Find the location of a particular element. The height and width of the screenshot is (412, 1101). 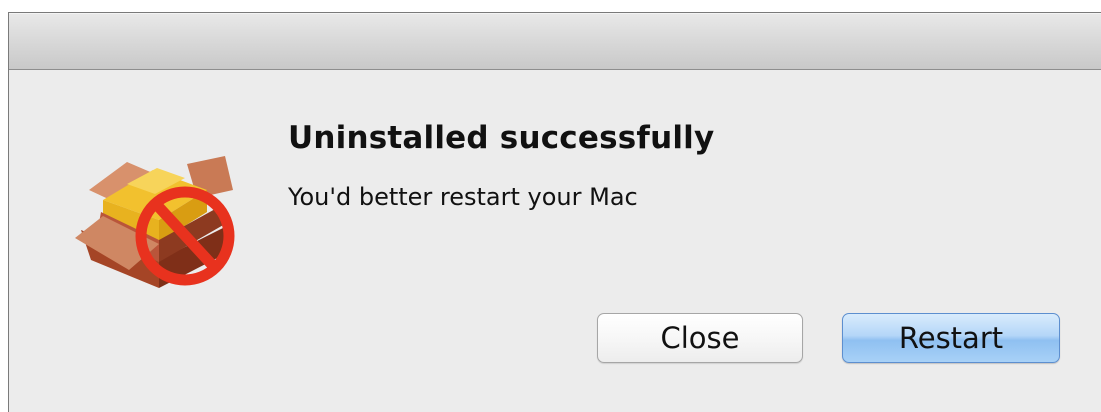

restart-button: Restart is located at coordinates (951, 338).